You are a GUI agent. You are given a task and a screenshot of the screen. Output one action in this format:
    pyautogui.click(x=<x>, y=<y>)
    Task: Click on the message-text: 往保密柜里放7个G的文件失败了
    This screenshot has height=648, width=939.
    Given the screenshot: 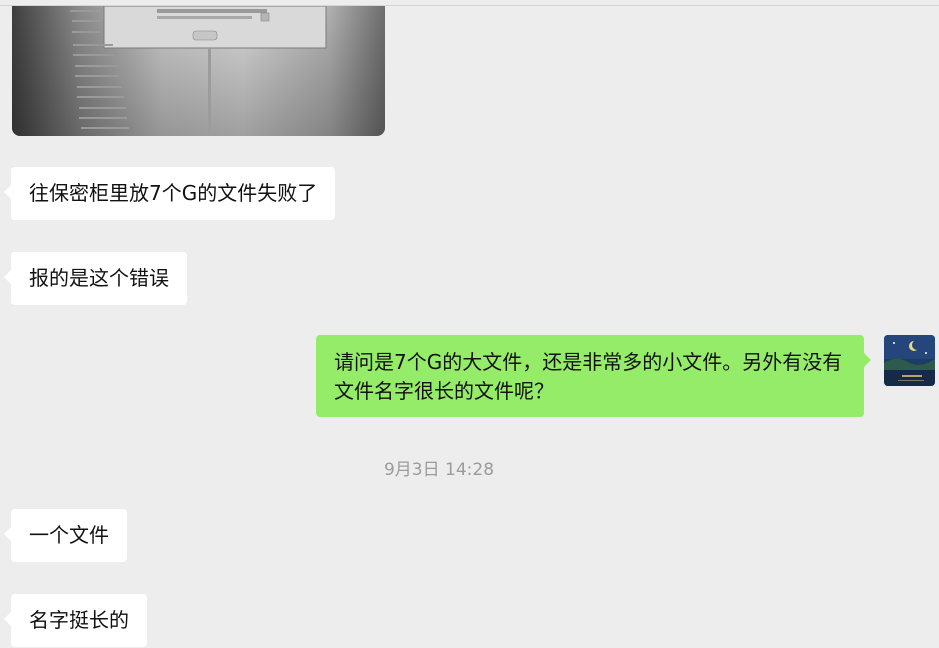 What is the action you would take?
    pyautogui.click(x=173, y=193)
    